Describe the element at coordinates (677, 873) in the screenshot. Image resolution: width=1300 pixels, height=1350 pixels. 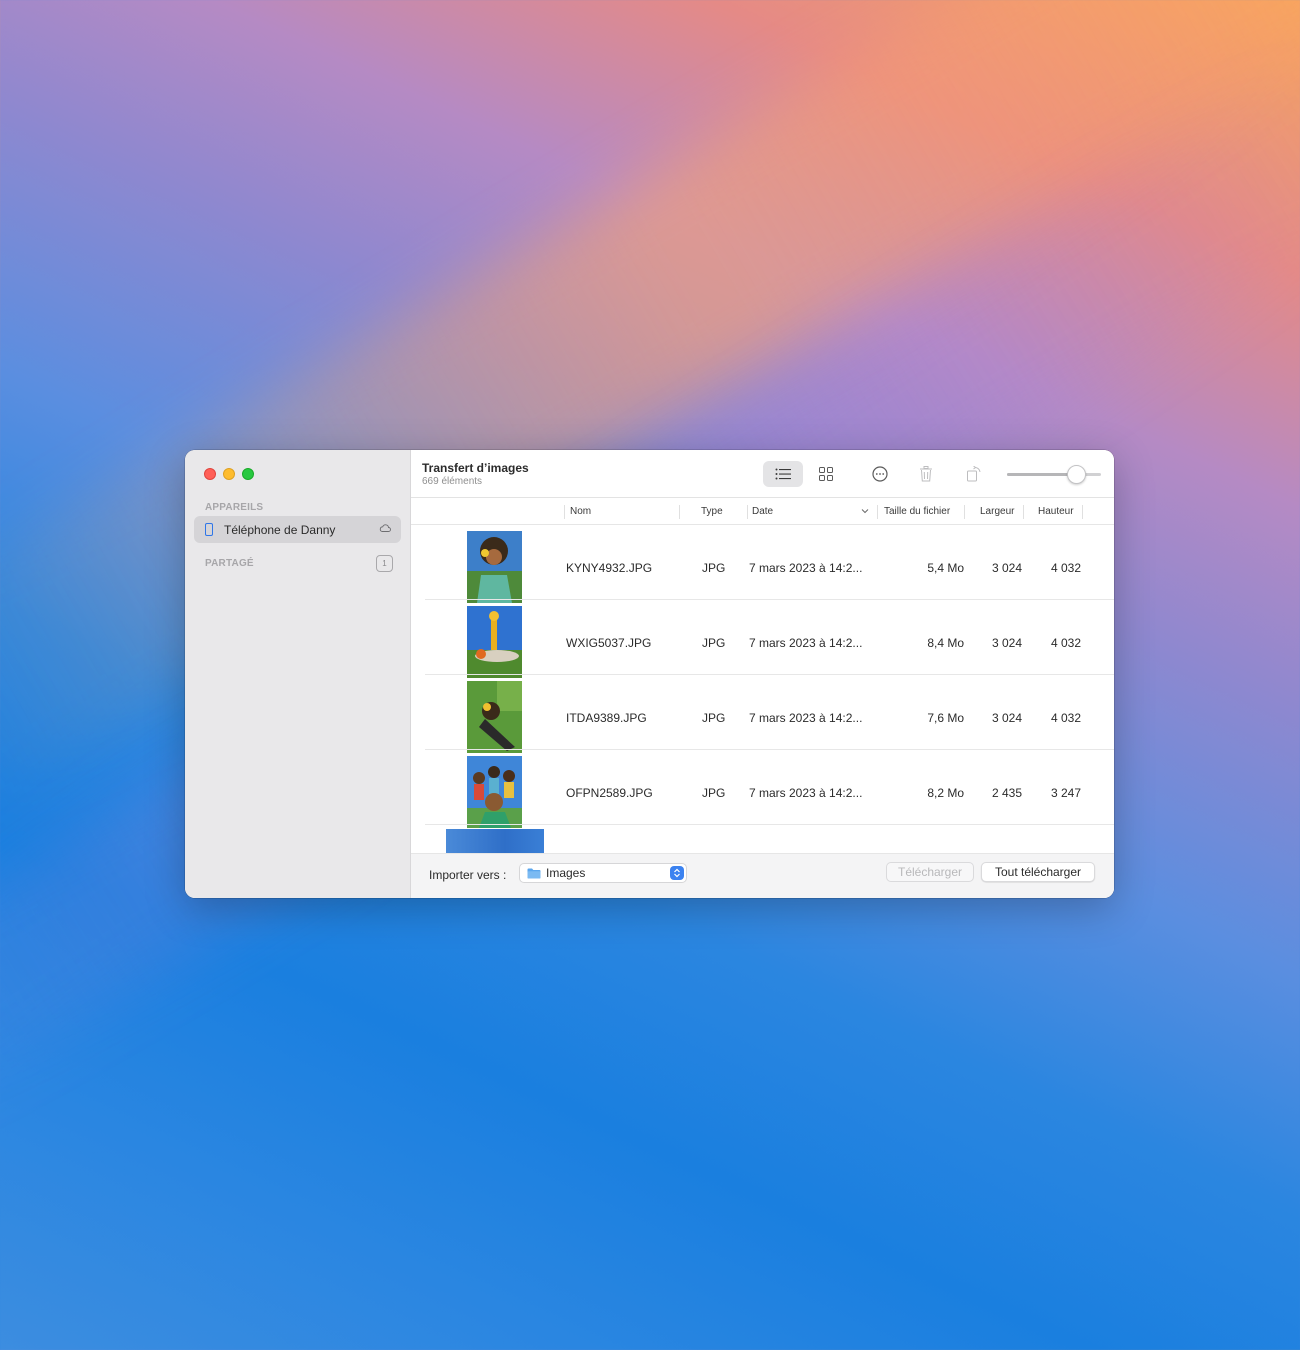
I see `chevron-updown-icon` at that location.